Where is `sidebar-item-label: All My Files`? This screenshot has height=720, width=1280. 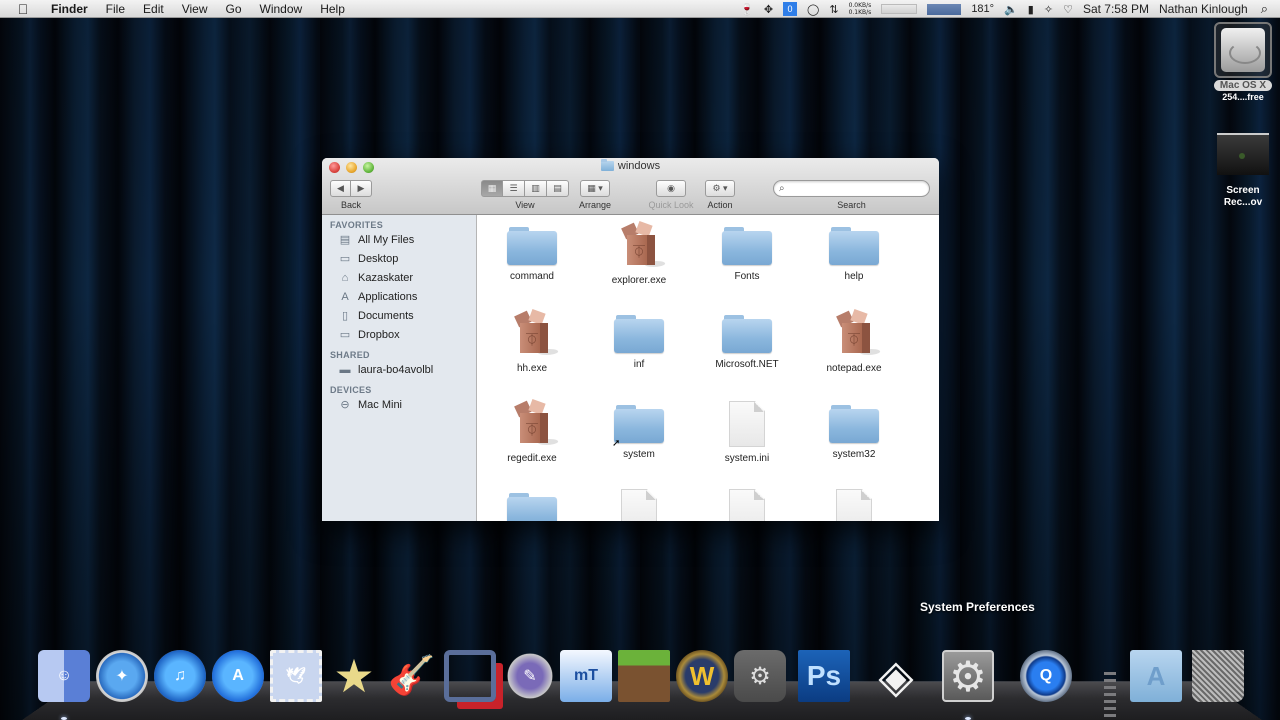
sidebar-item-label: All My Files is located at coordinates (386, 239).